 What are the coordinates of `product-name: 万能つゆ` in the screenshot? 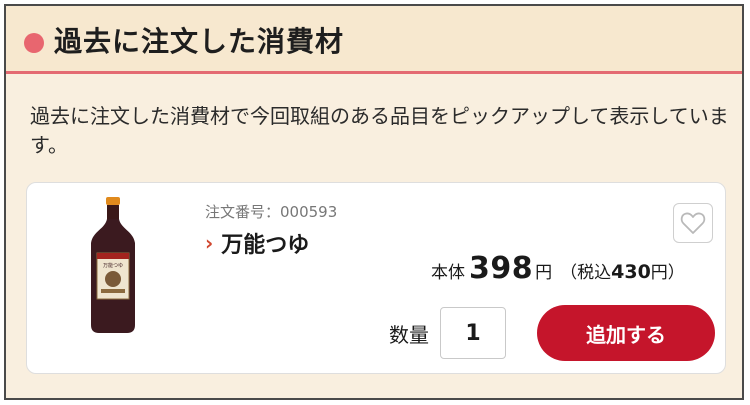 It's located at (265, 245).